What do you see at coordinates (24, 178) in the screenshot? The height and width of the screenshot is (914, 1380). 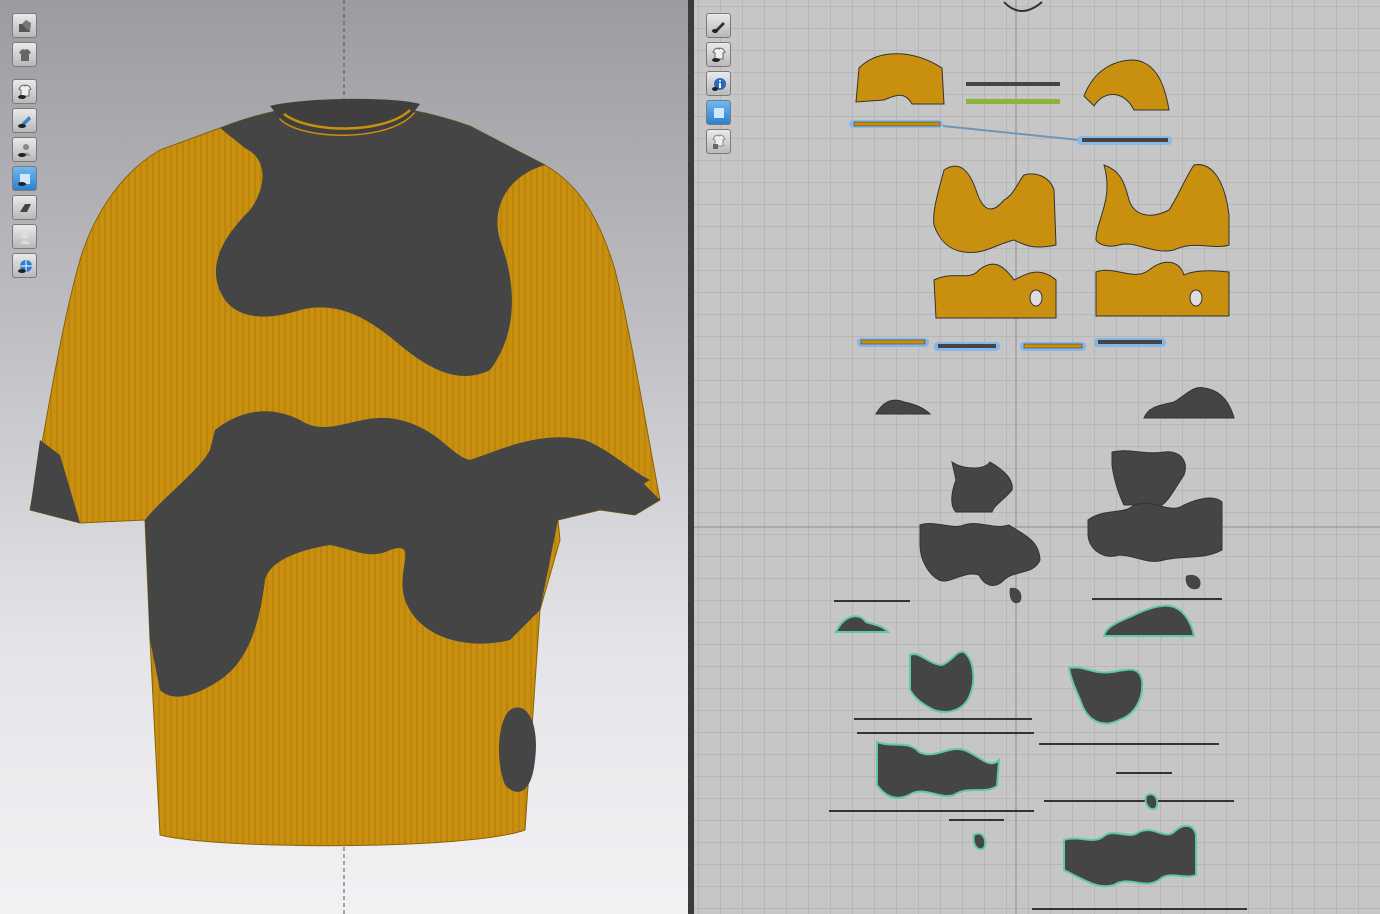 I see `texture-view-icon` at bounding box center [24, 178].